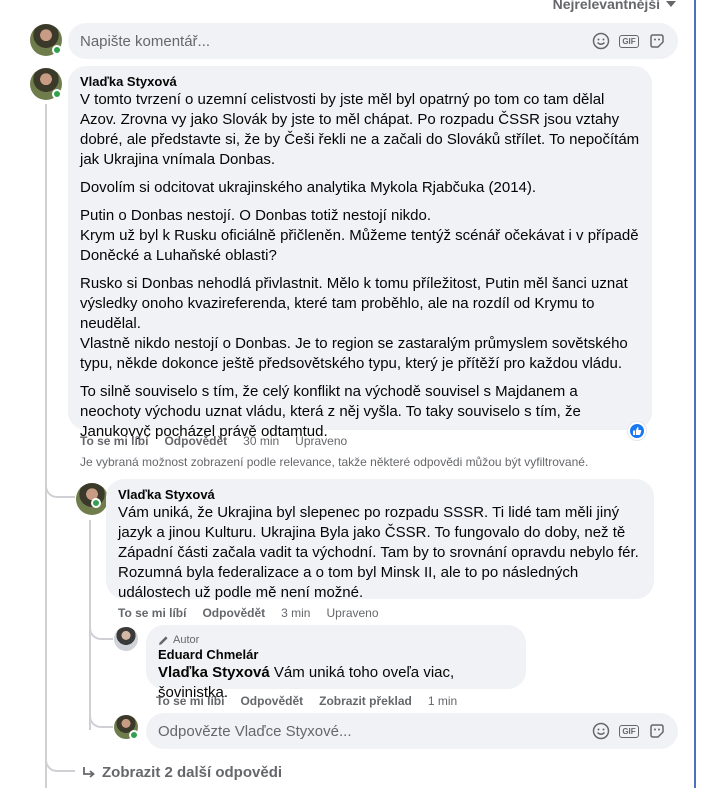  What do you see at coordinates (46, 446) in the screenshot?
I see `thread-line` at bounding box center [46, 446].